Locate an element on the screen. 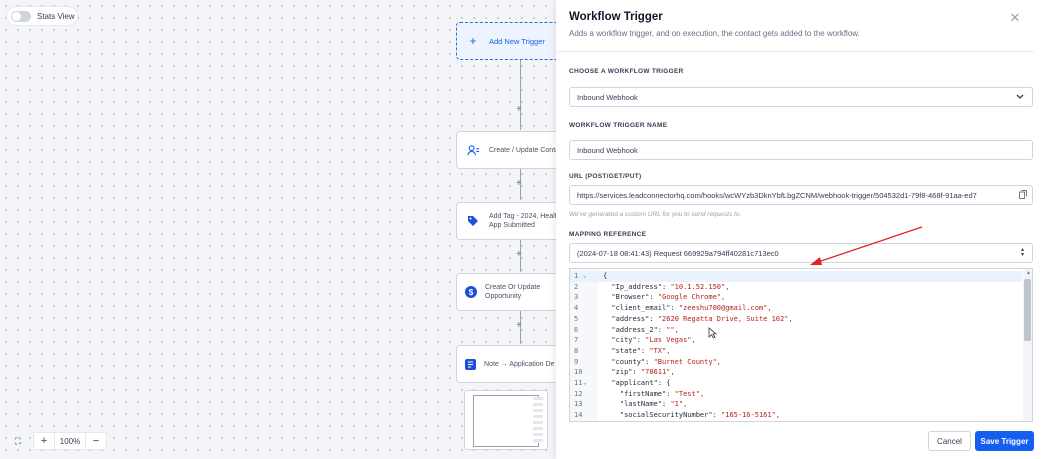  code-text: "firstName": "Test", is located at coordinates (653, 394).